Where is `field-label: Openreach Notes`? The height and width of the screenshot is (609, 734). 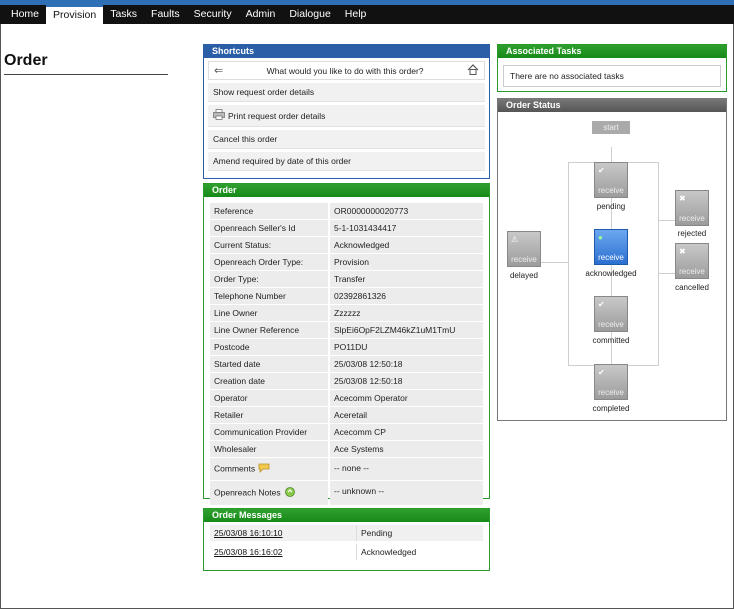
field-label: Openreach Notes is located at coordinates (269, 493).